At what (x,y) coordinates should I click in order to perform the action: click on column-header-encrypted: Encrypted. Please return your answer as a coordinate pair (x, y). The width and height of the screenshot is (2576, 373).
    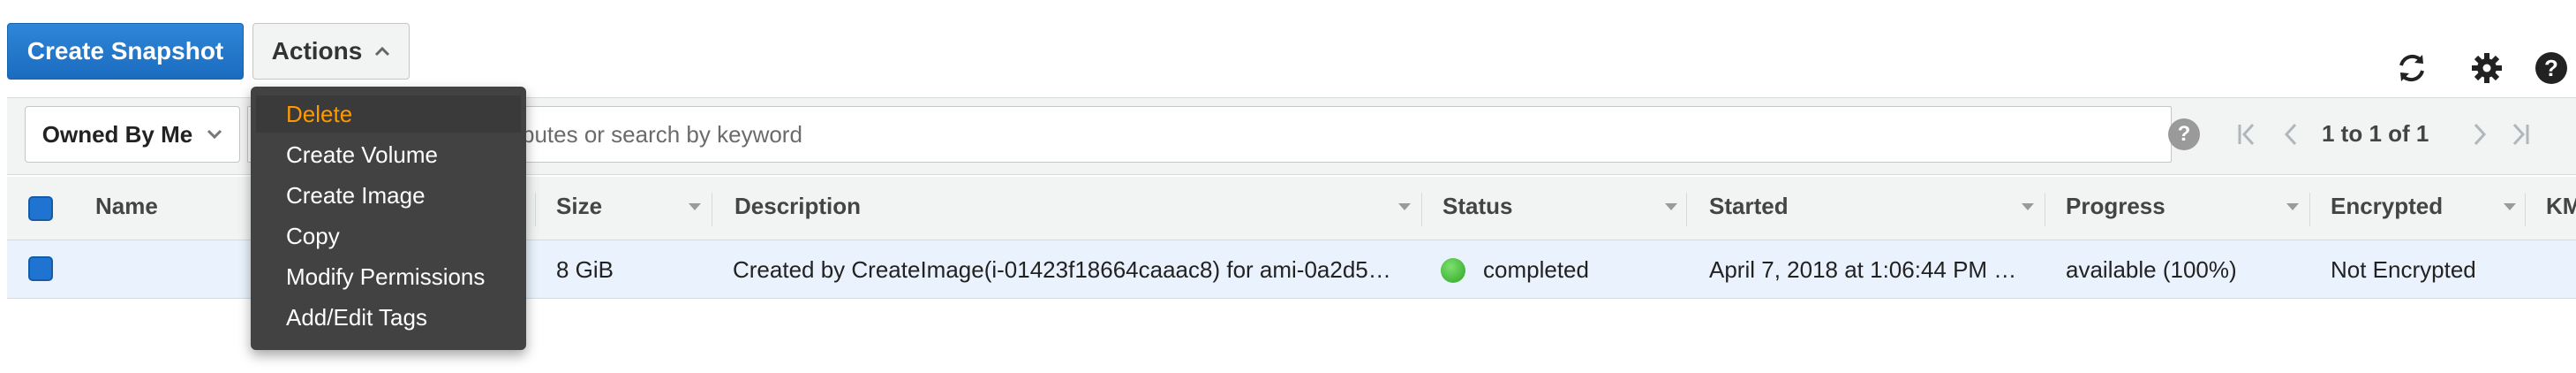
    Looking at the image, I should click on (2387, 207).